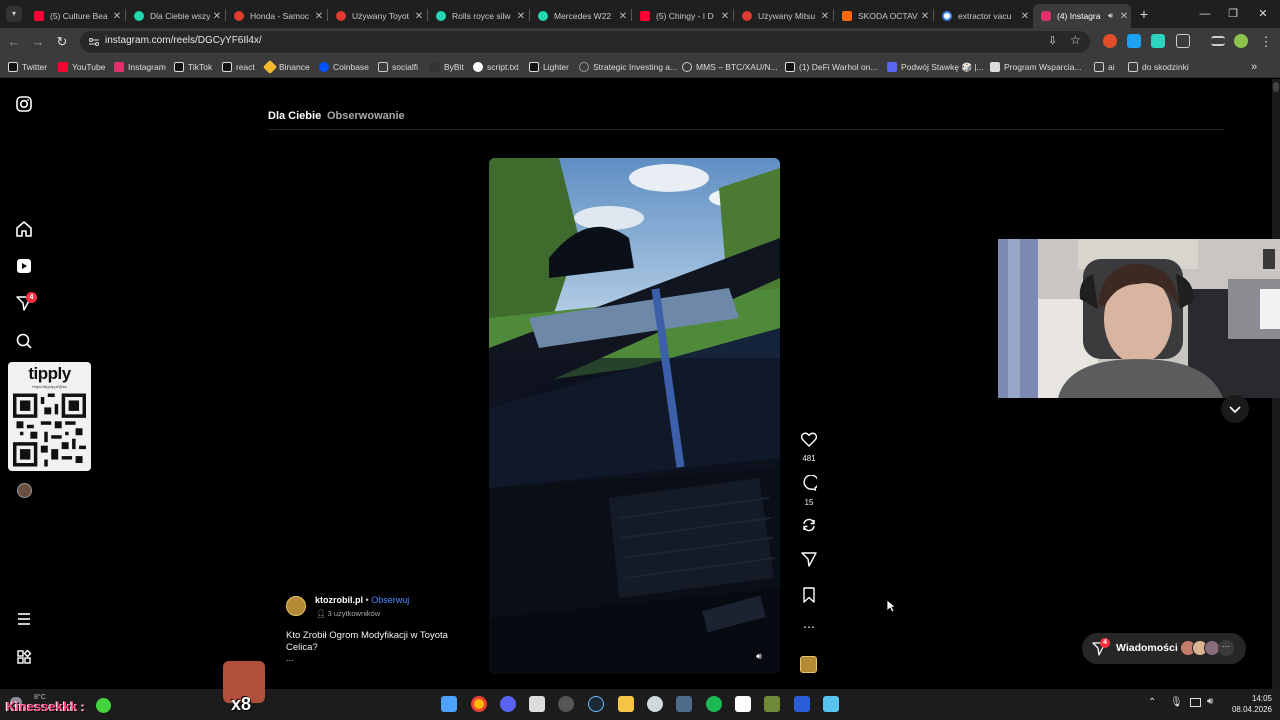 The image size is (1280, 720). Describe the element at coordinates (1052, 40) in the screenshot. I see `install-app-icon: ⇩` at that location.